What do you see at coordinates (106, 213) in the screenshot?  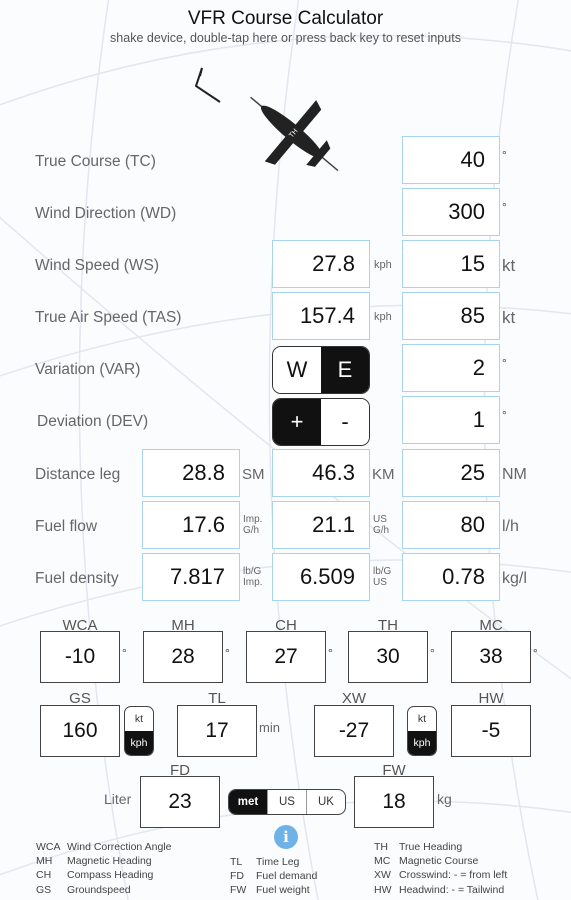 I see `label-wind-direction: Wind Direction (WD)` at bounding box center [106, 213].